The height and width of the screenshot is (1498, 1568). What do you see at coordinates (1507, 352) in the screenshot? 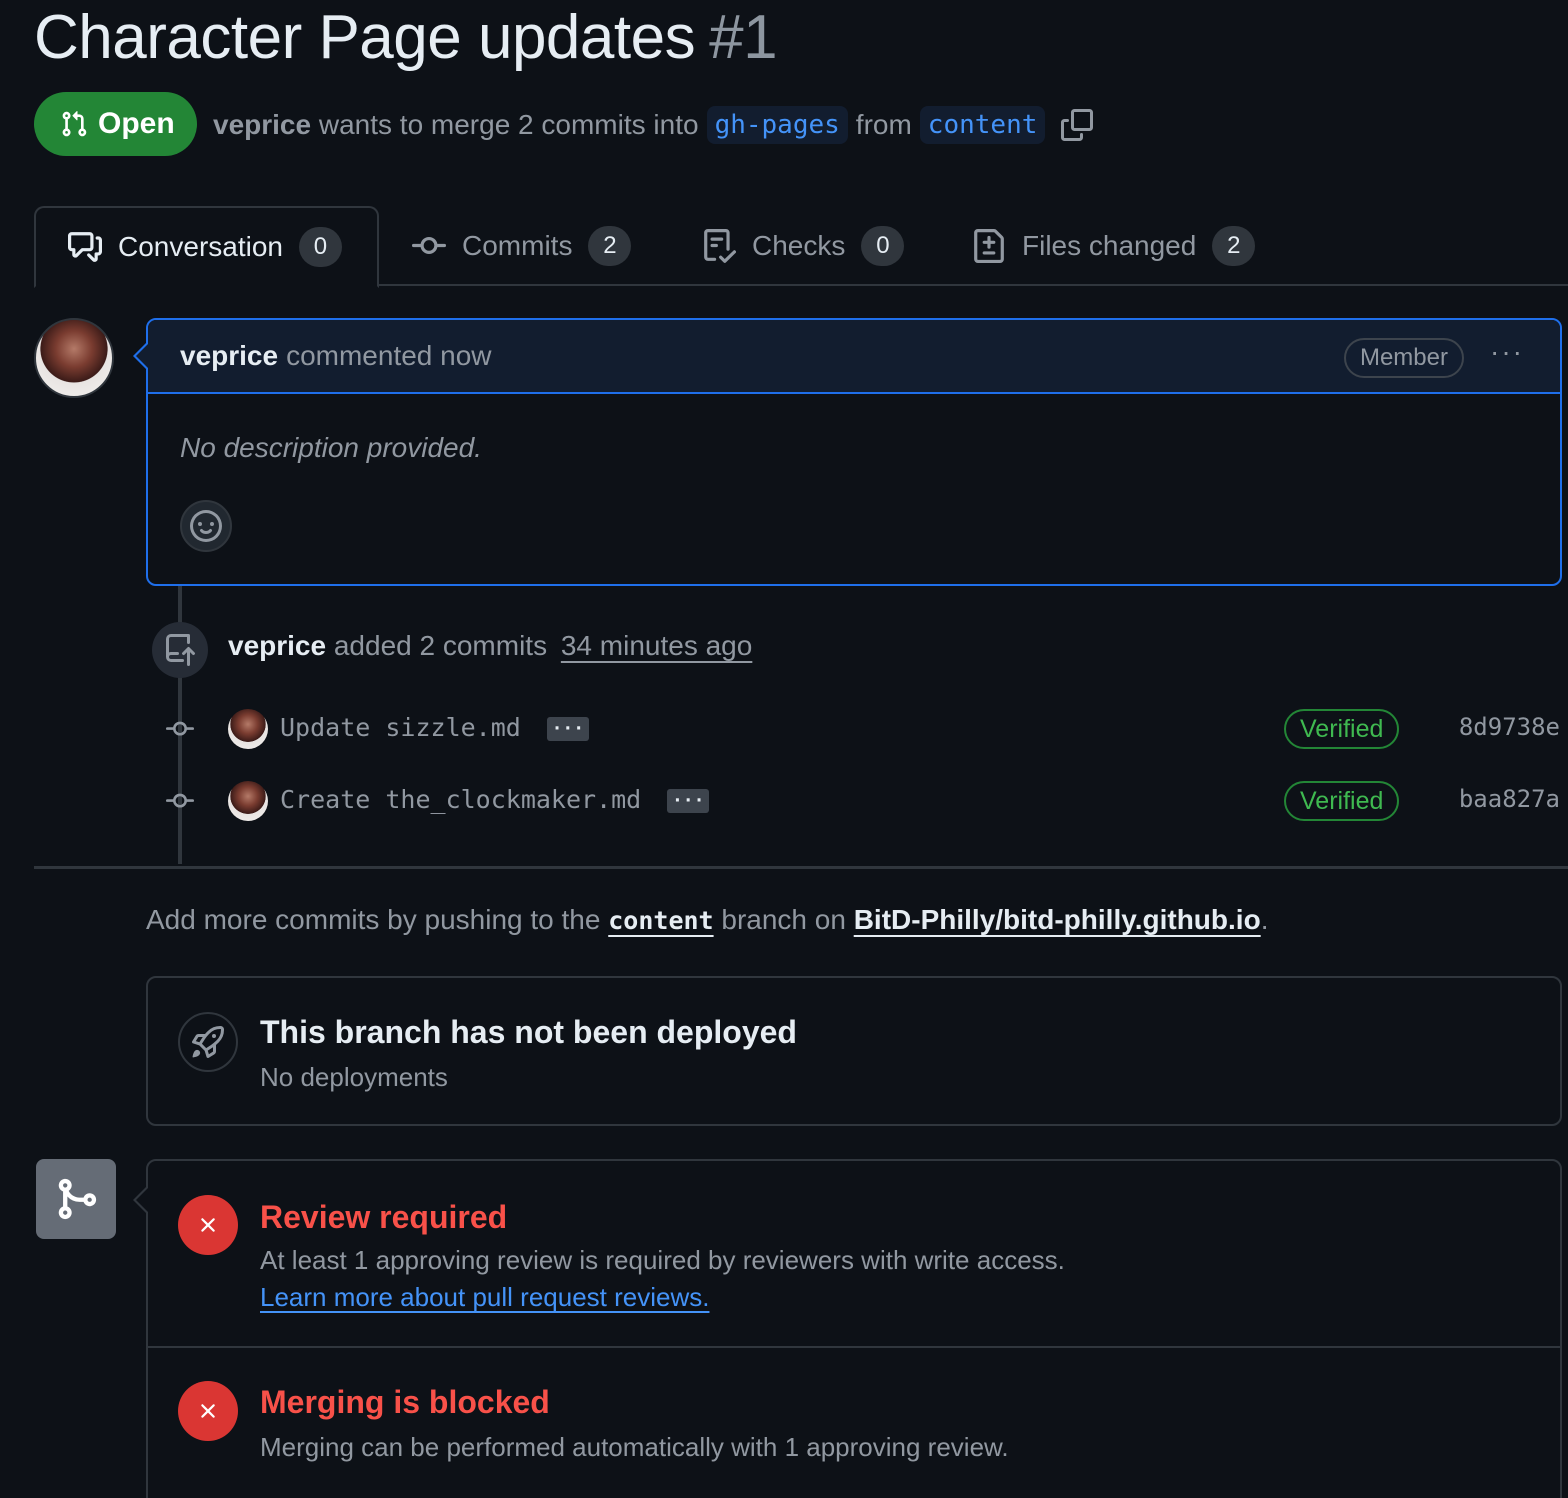
I see `kebab-horizontal-icon: ···` at bounding box center [1507, 352].